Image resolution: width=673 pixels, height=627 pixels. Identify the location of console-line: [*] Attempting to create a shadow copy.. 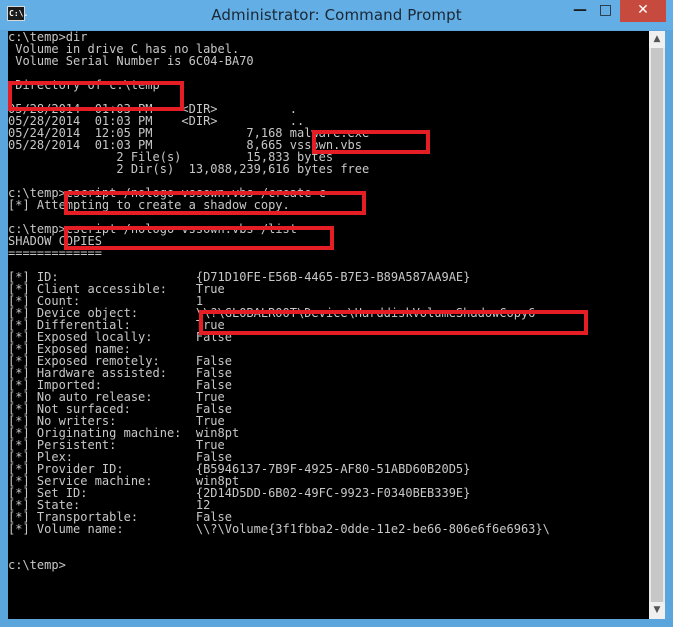
(149, 205).